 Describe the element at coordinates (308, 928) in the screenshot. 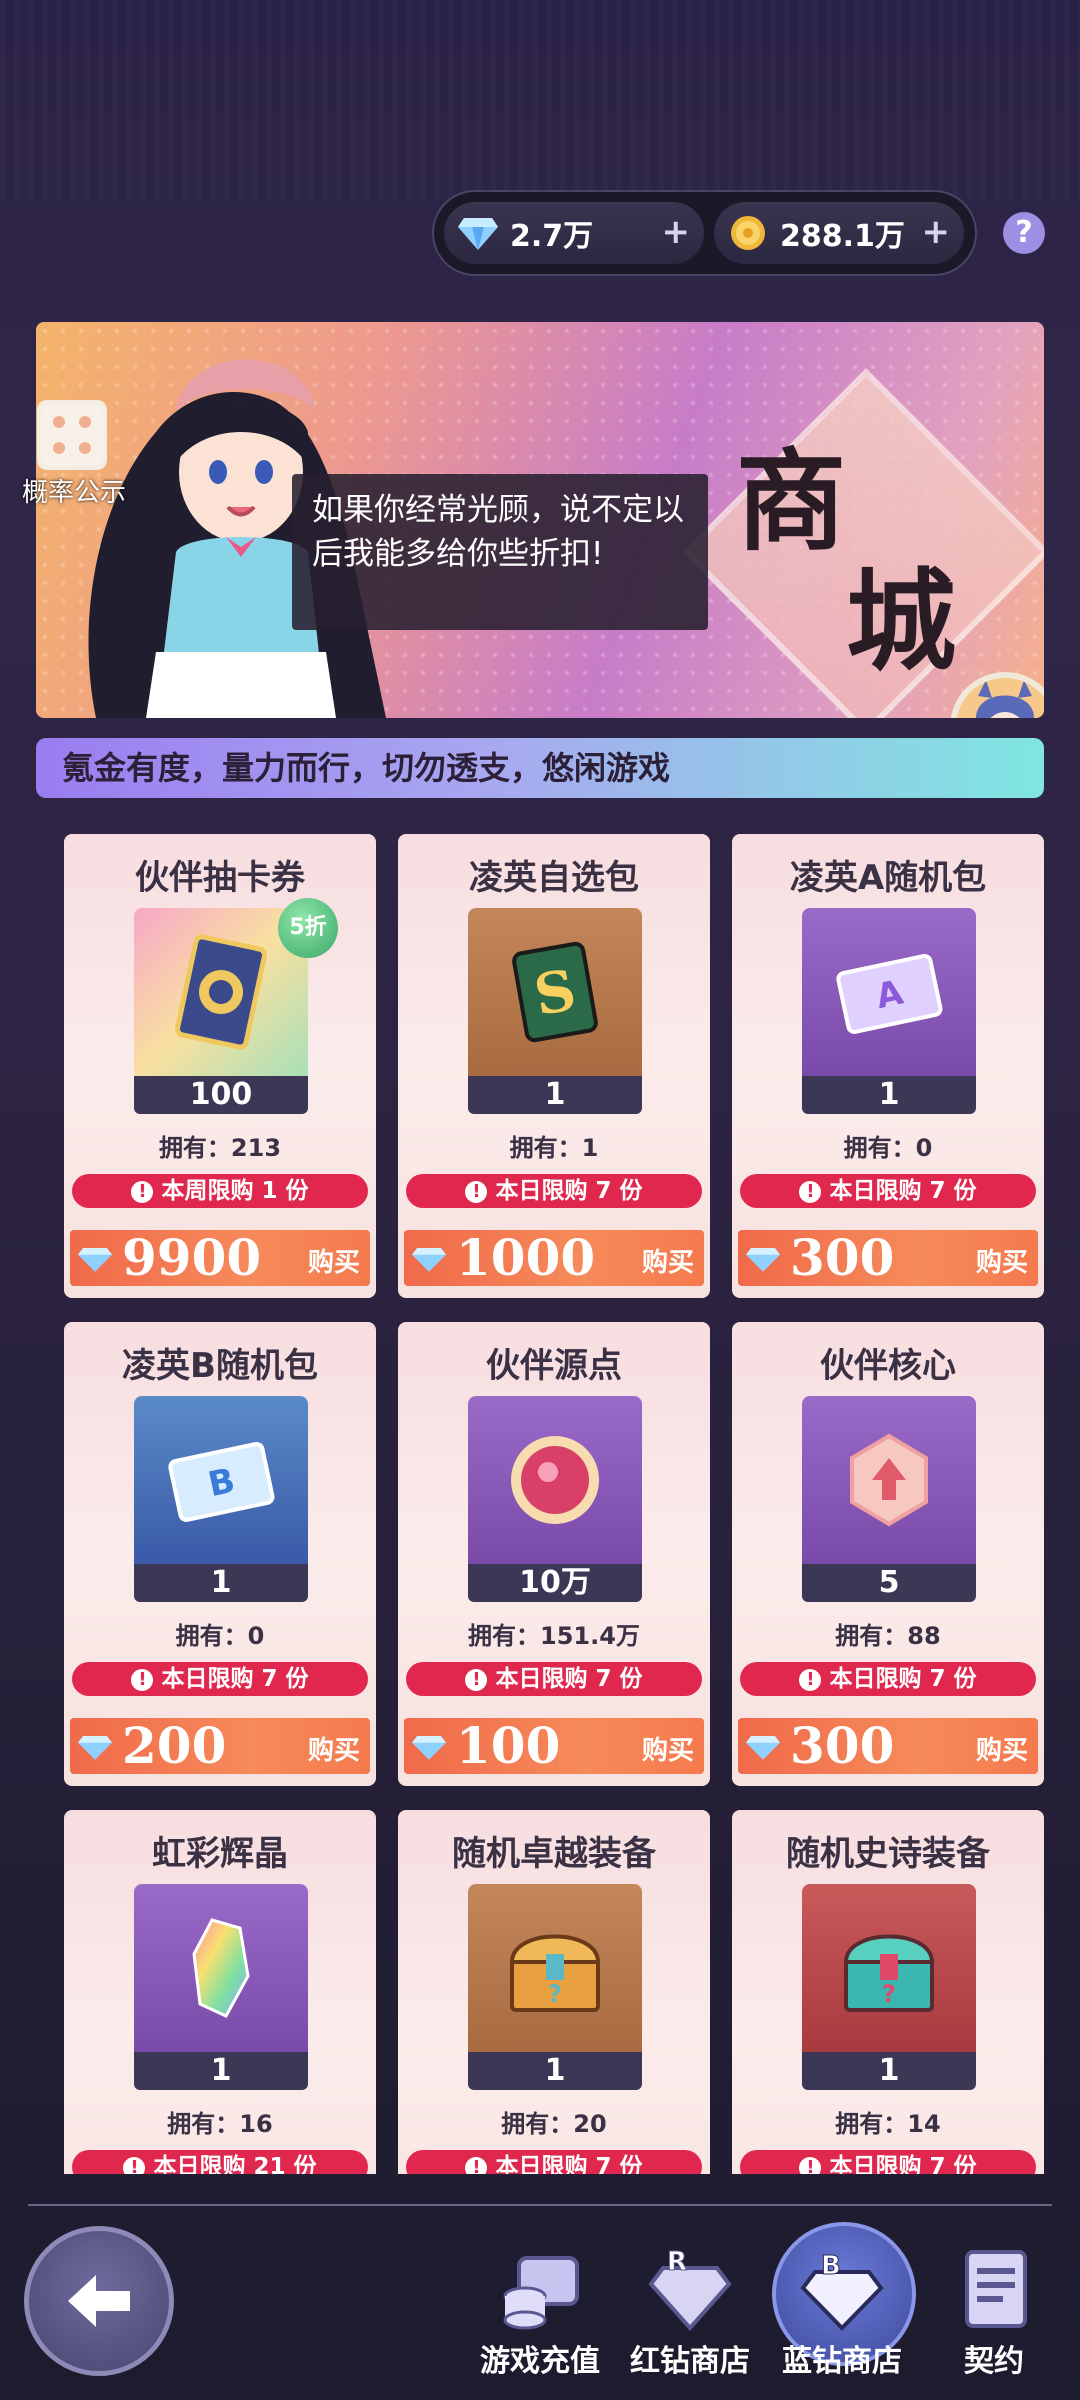

I see `discount-badge: 5折` at that location.